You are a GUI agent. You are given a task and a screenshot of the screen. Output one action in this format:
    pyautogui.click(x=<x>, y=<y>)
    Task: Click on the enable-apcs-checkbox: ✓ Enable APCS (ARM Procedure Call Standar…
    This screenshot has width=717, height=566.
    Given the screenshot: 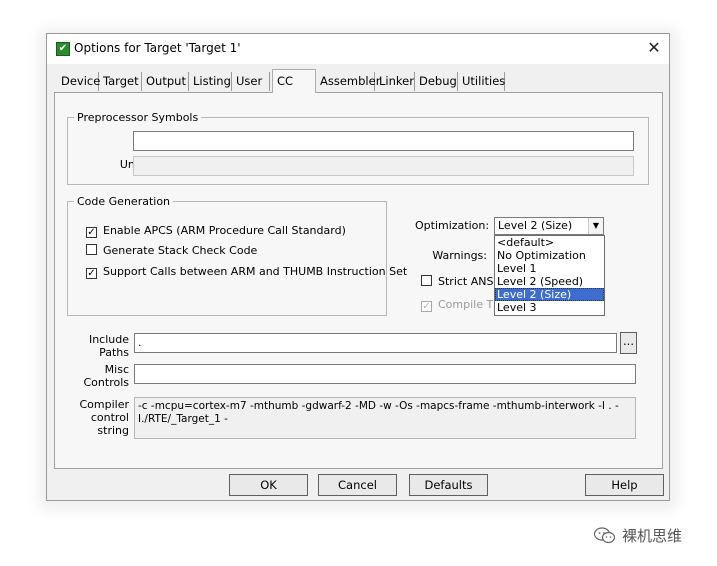 What is the action you would take?
    pyautogui.click(x=216, y=231)
    